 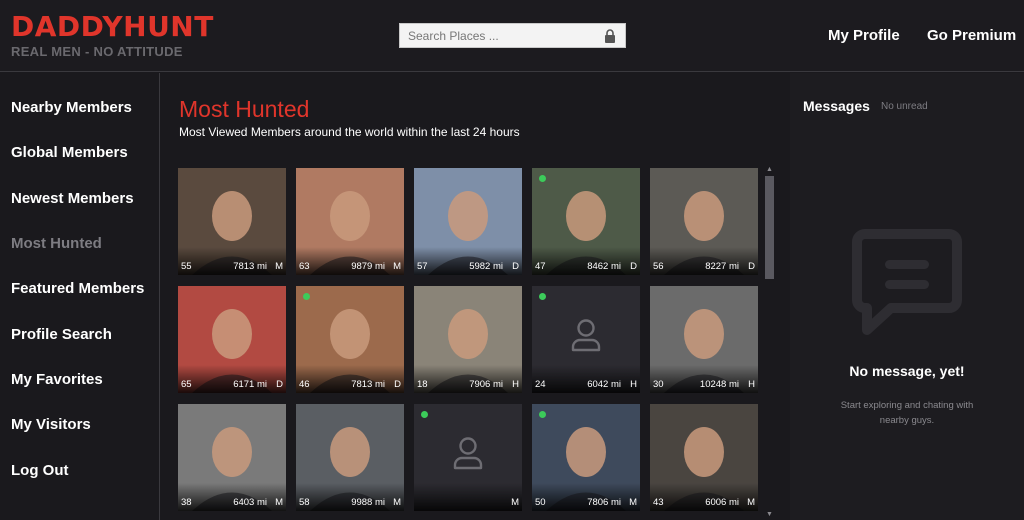 What do you see at coordinates (250, 384) in the screenshot?
I see `member-distance: 6171 mi` at bounding box center [250, 384].